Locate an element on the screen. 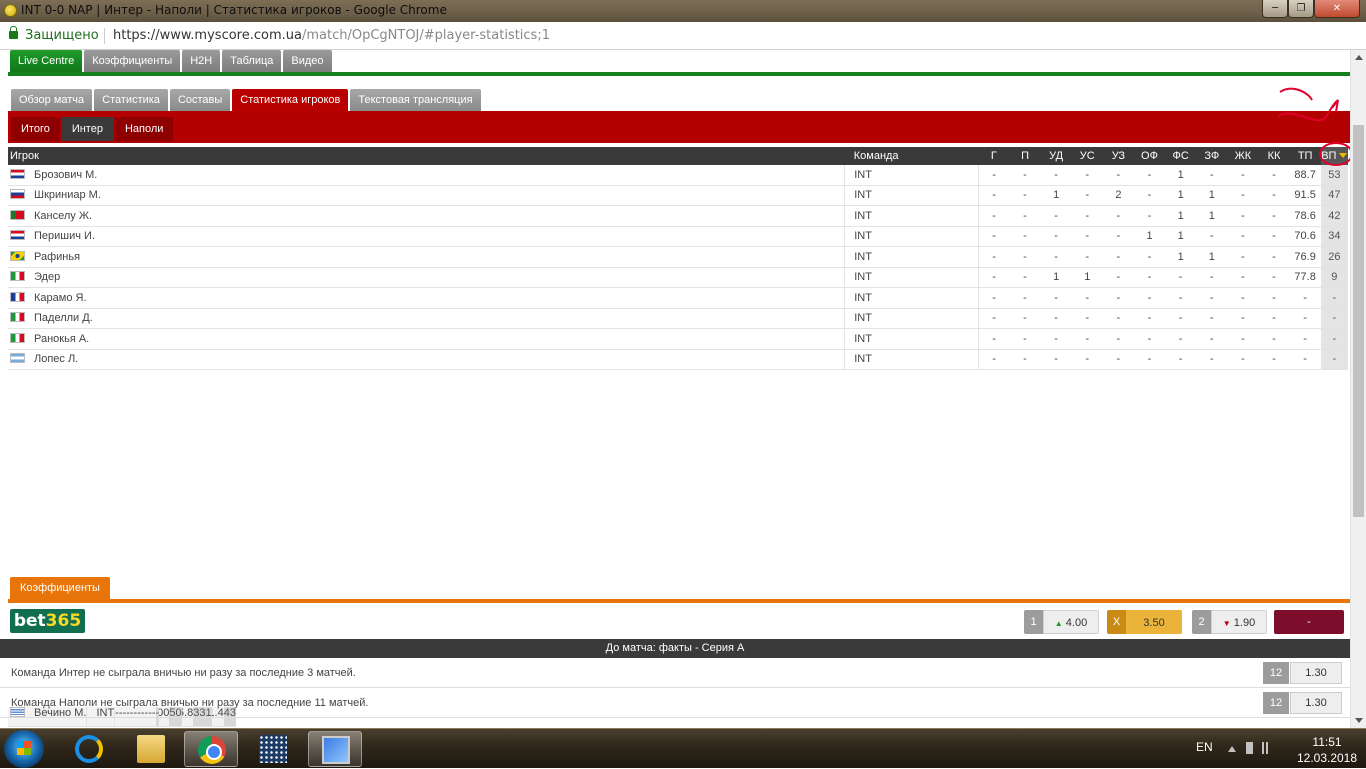 Image resolution: width=1366 pixels, height=769 pixels. close-button: ✕ is located at coordinates (1337, 9).